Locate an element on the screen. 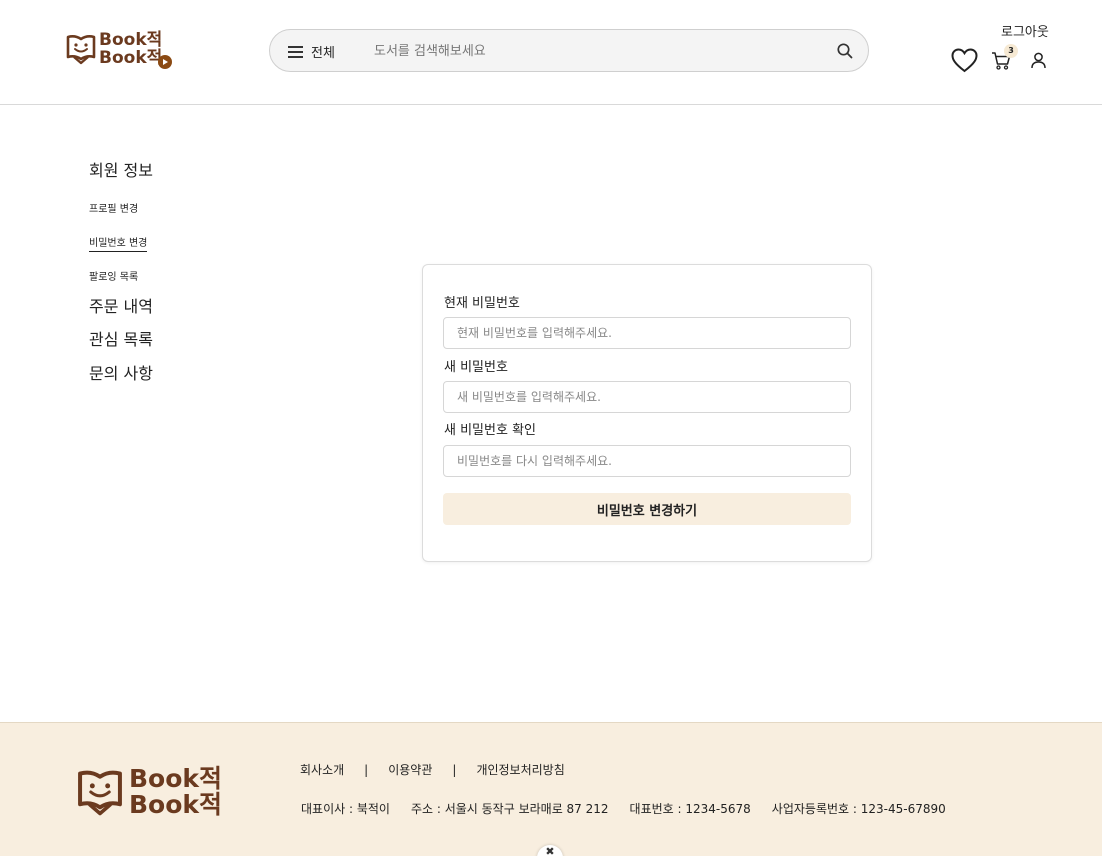 This screenshot has height=856, width=1102. sidebar-subitem-wrap: 비밀번호 변경 is located at coordinates (121, 241).